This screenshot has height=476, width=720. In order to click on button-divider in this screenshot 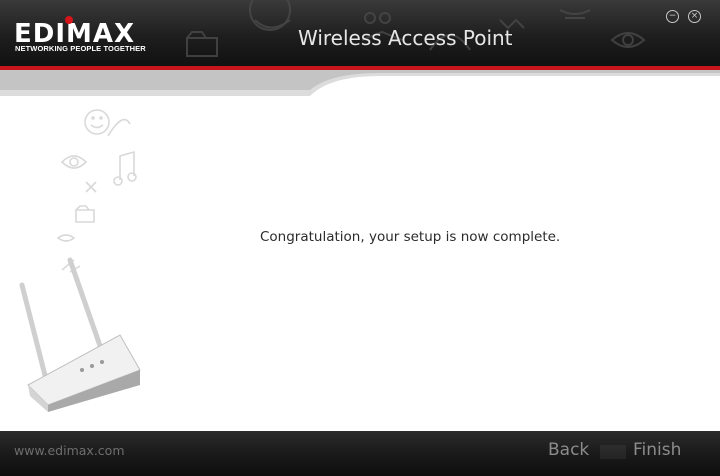, I will do `click(613, 452)`.